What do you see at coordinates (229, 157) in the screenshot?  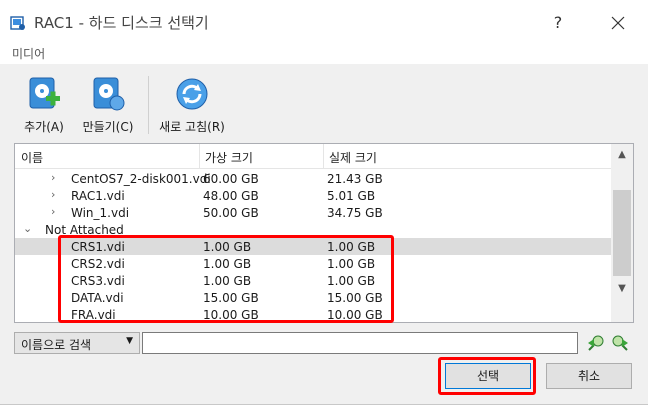 I see `column-header-virtual-size: 가상 크기` at bounding box center [229, 157].